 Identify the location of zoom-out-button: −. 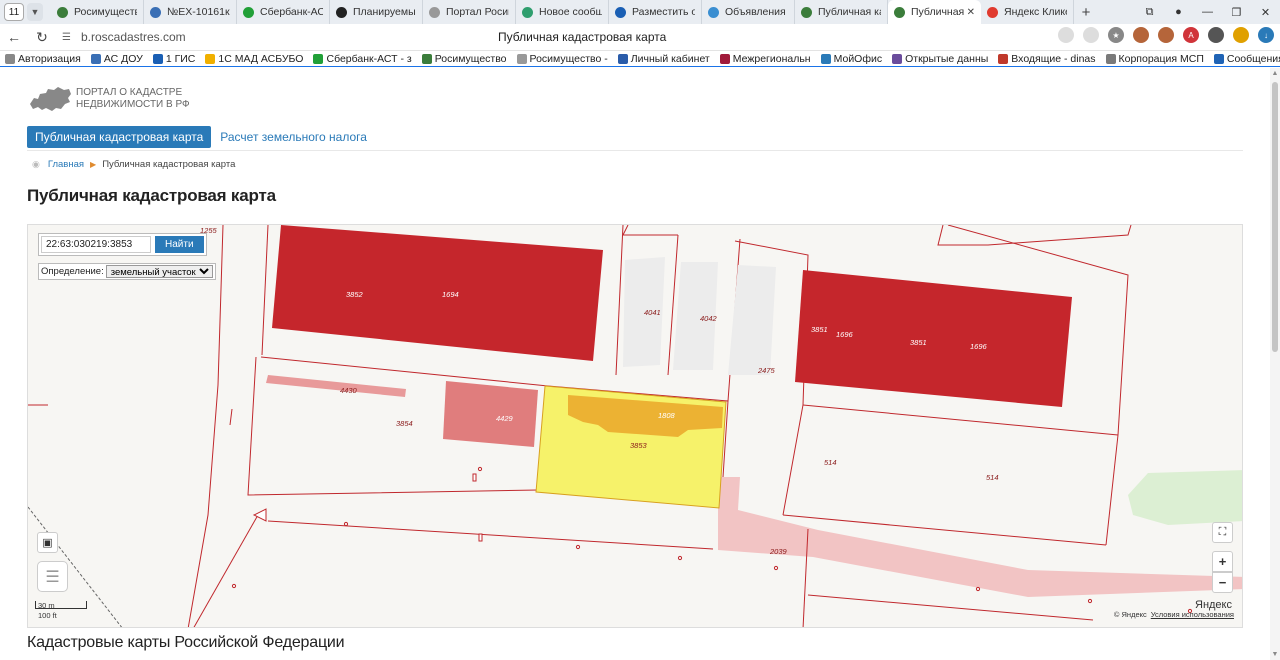
(1222, 582).